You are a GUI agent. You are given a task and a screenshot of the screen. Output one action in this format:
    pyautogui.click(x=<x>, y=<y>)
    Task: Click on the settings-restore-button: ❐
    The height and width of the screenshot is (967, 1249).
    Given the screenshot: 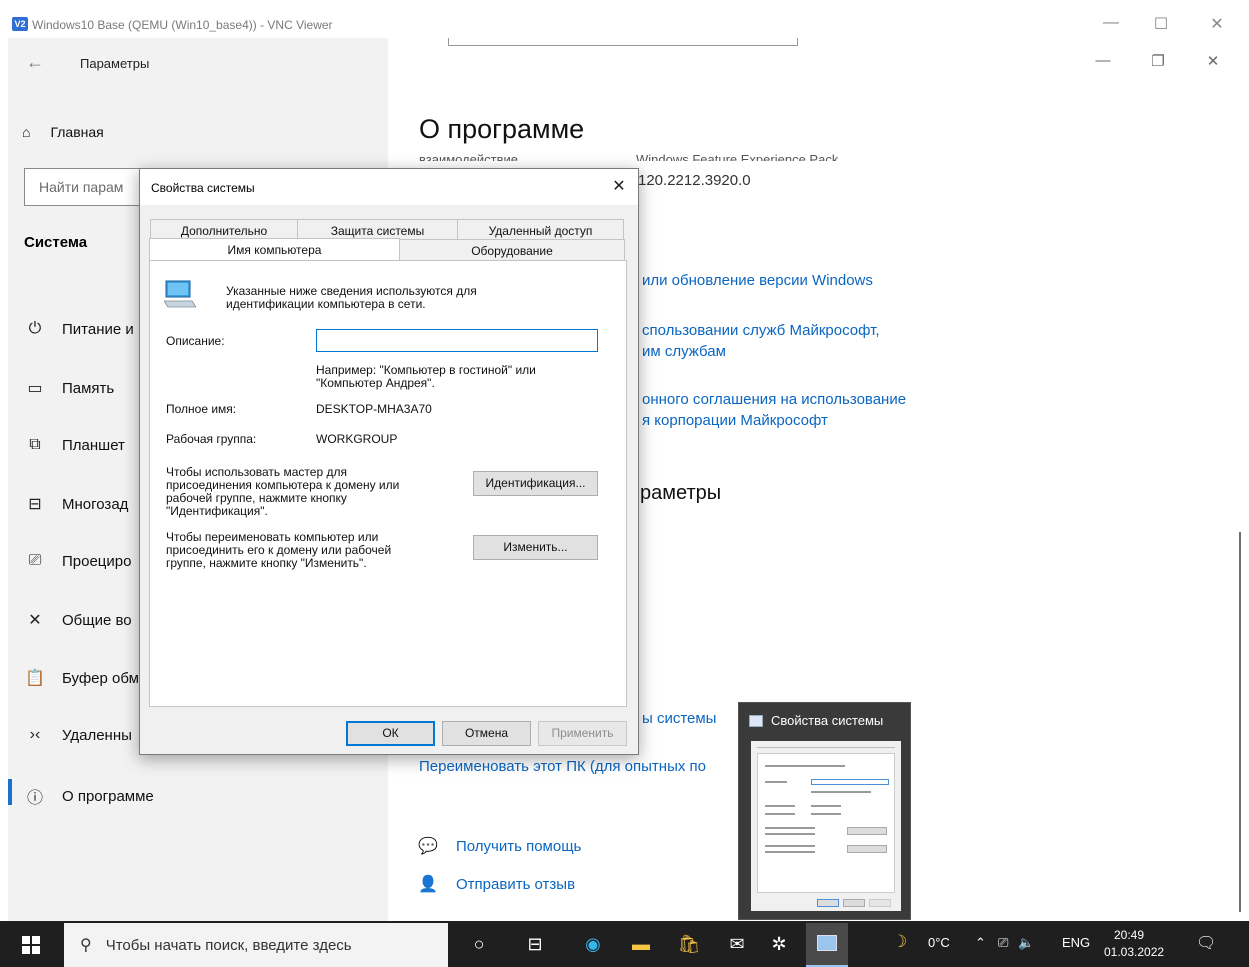 What is the action you would take?
    pyautogui.click(x=1158, y=61)
    